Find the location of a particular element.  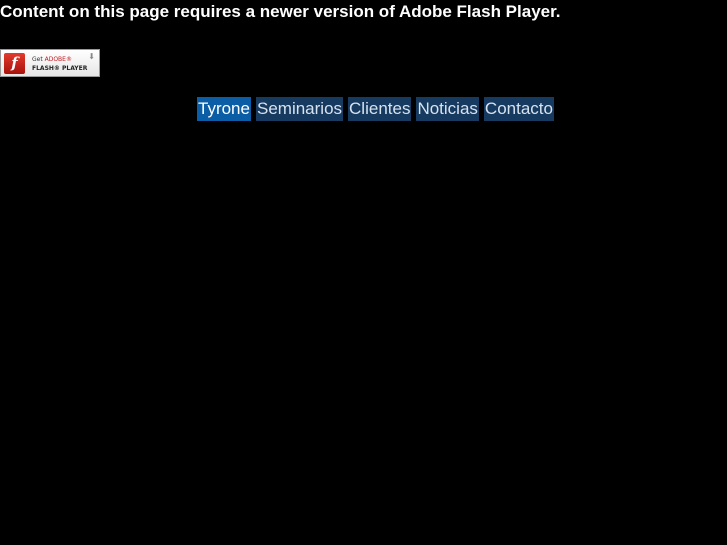

nav-item-tyrone: Tyrone is located at coordinates (224, 109).